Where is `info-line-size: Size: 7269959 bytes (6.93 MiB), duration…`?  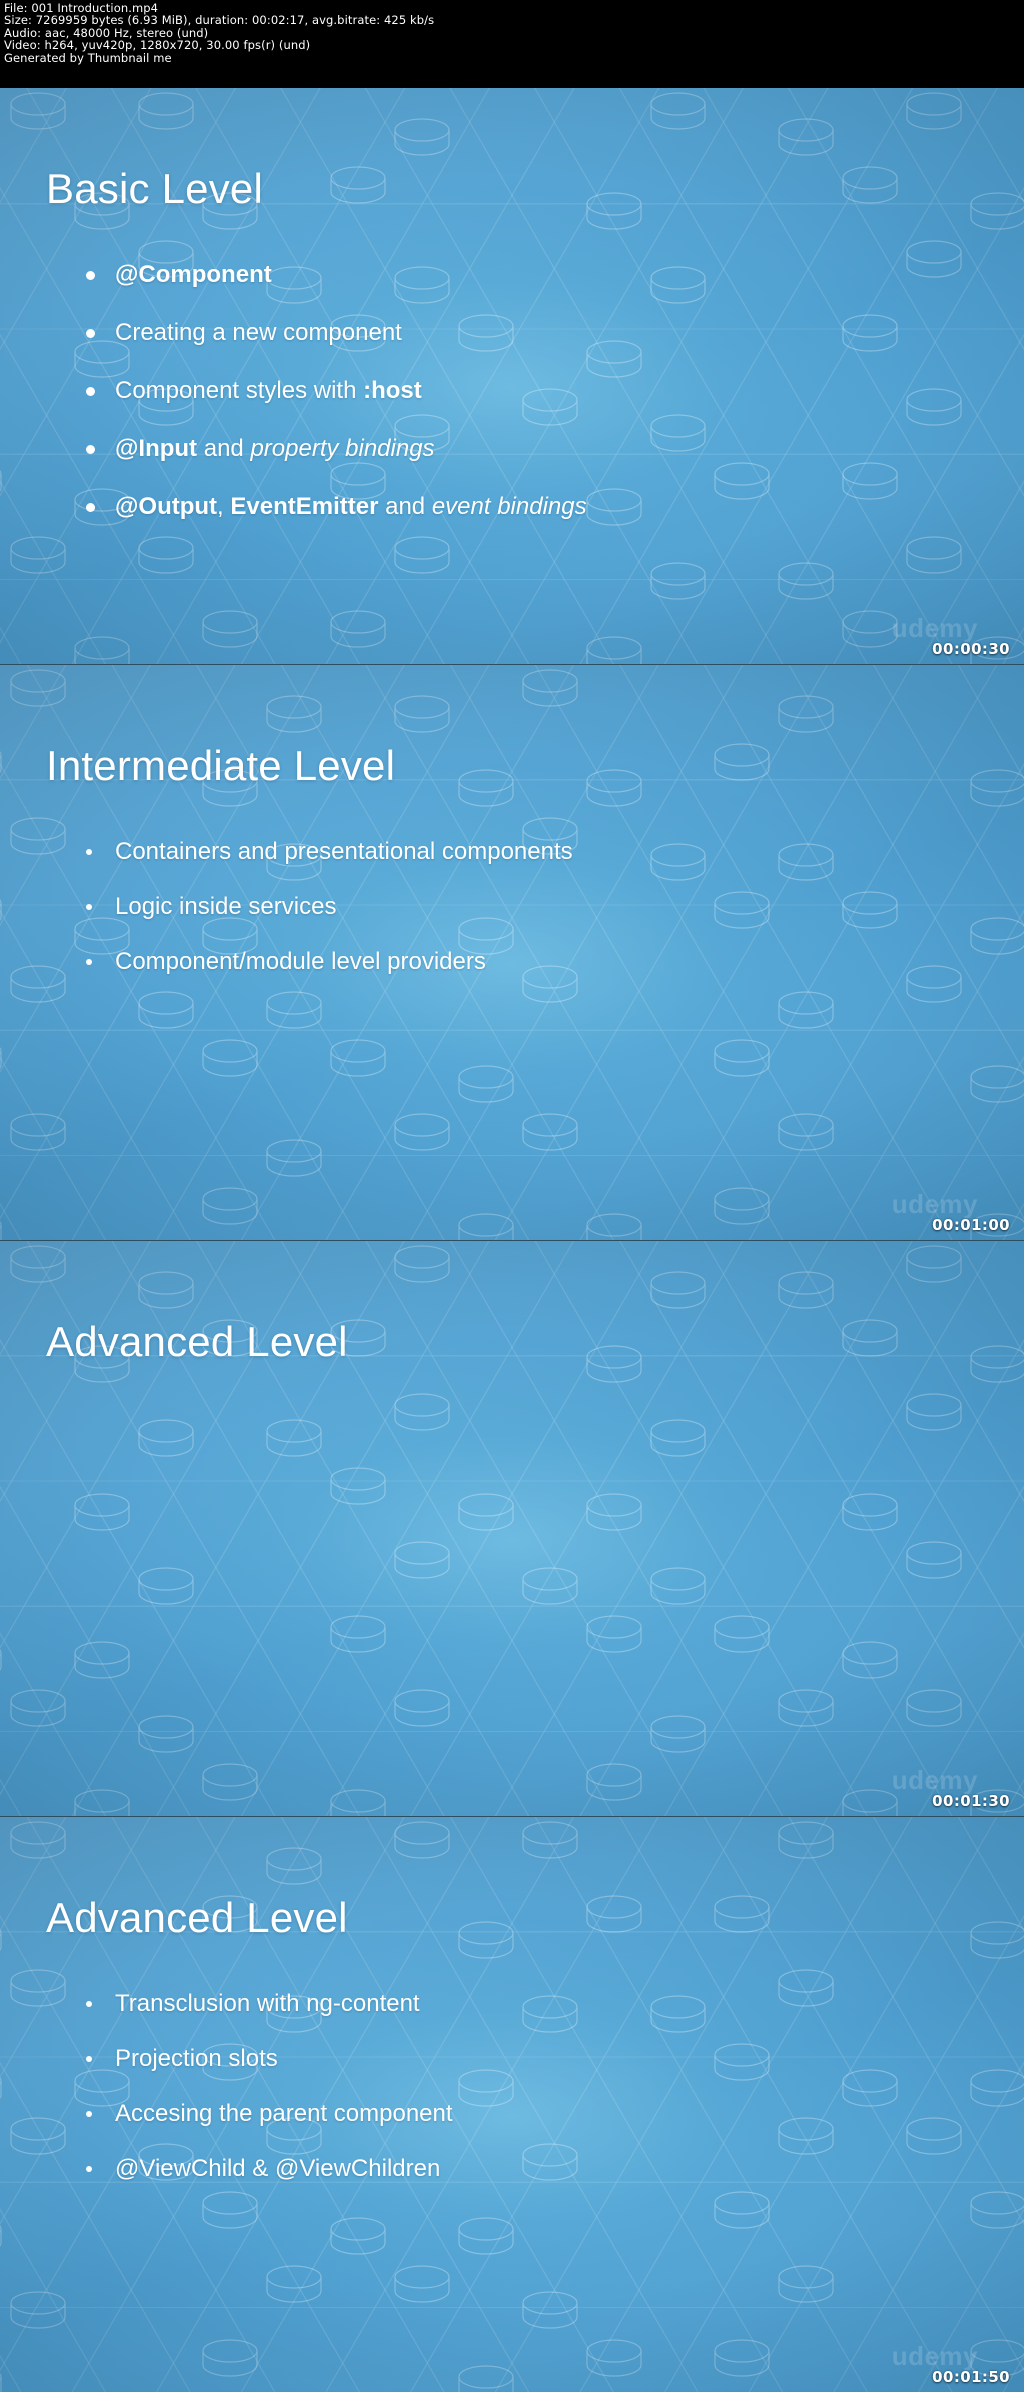 info-line-size: Size: 7269959 bytes (6.93 MiB), duration… is located at coordinates (219, 20).